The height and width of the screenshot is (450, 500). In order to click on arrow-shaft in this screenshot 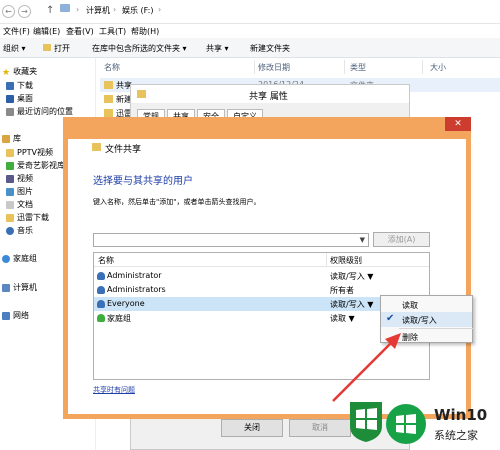, I will do `click(363, 371)`.